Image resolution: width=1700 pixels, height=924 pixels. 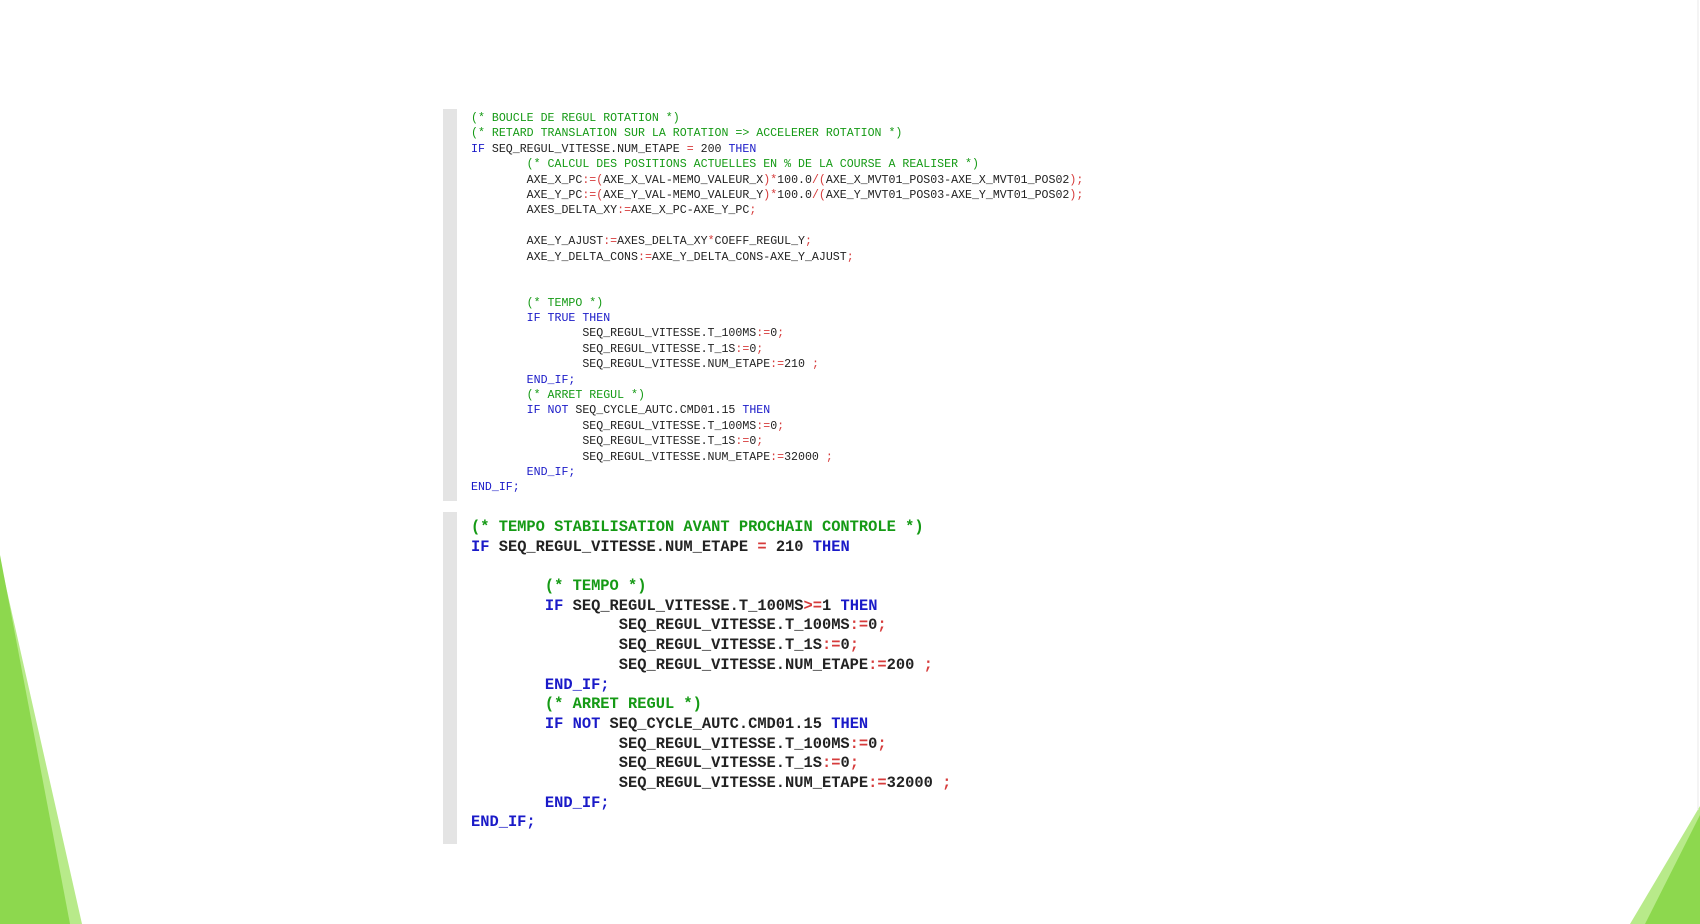 I want to click on code-operator: )*, so click(x=770, y=180).